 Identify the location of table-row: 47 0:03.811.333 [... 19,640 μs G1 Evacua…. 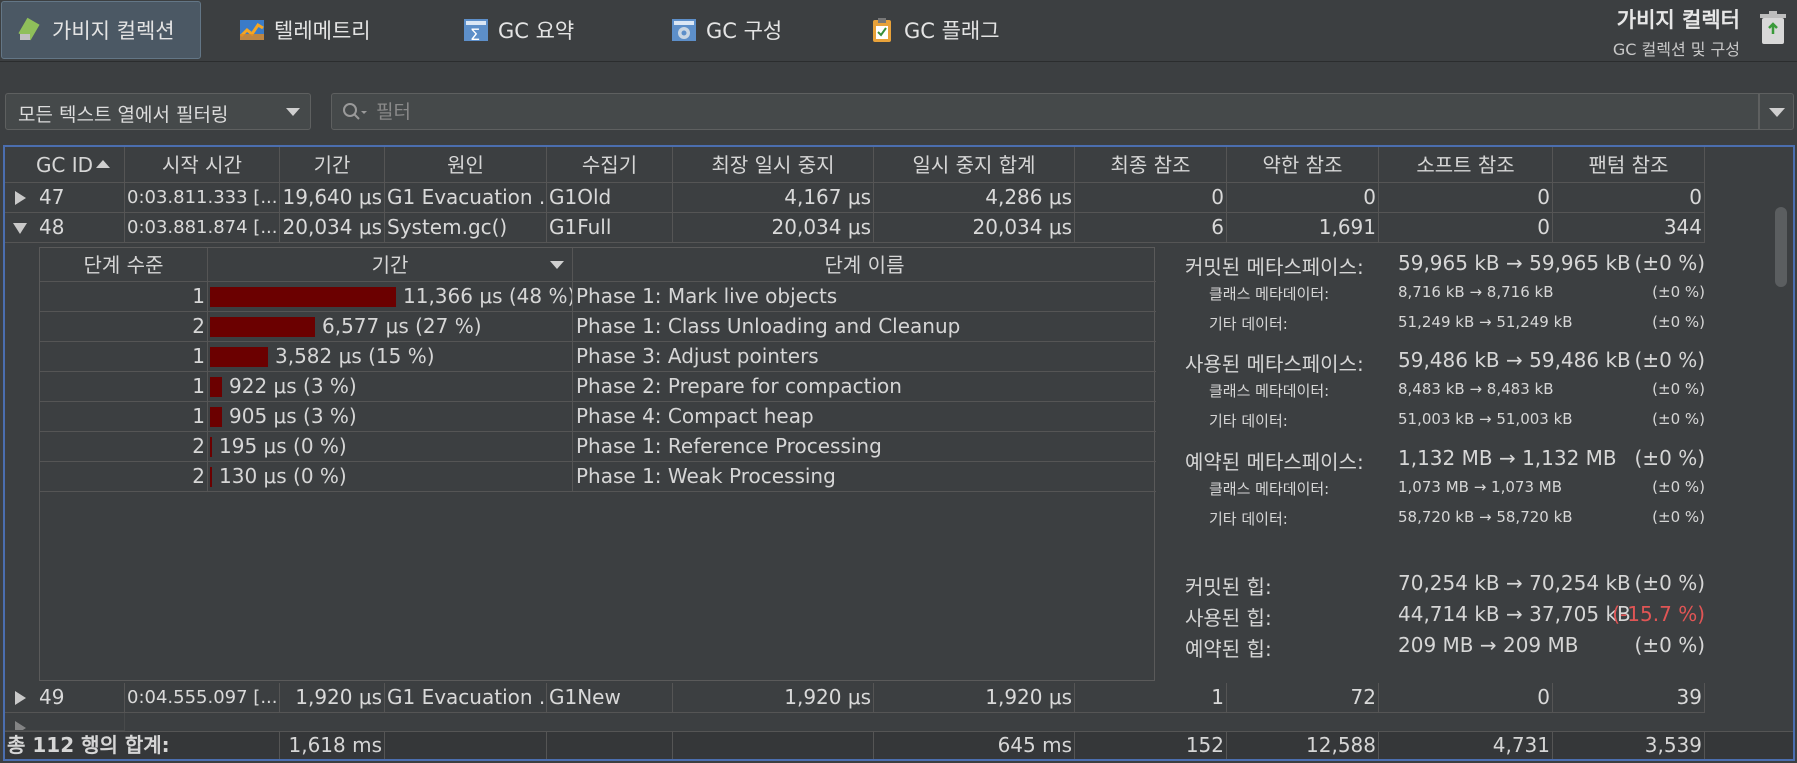
(855, 198).